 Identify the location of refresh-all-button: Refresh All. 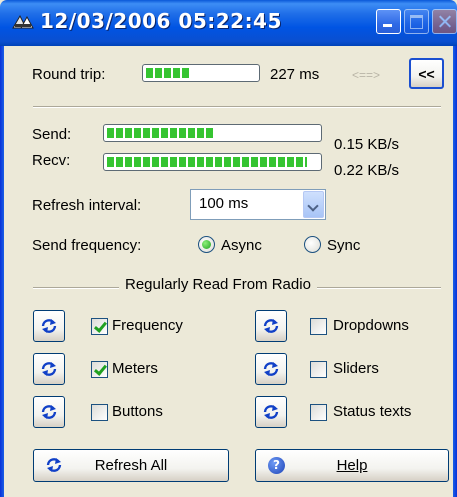
(131, 465).